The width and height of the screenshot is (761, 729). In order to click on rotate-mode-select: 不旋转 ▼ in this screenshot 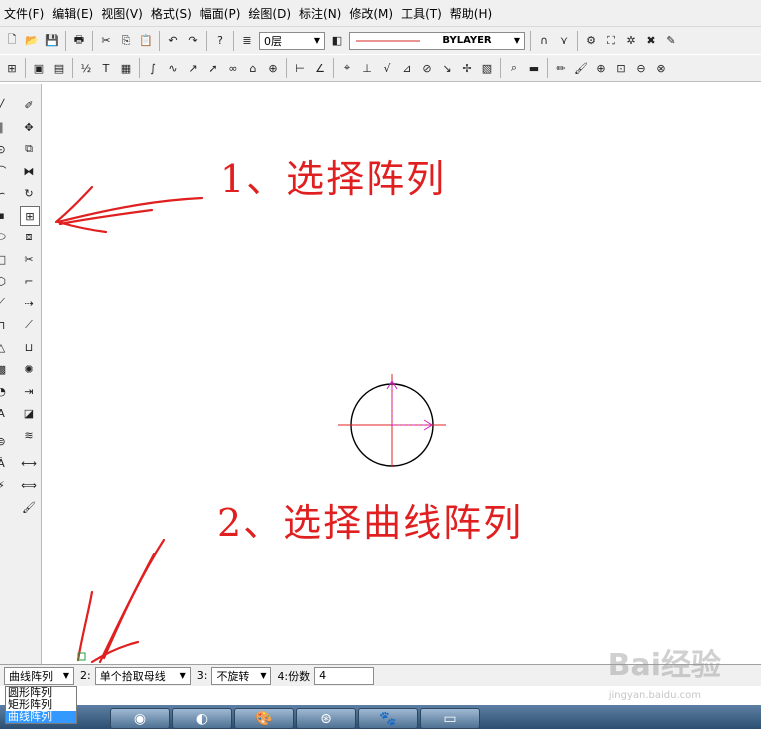, I will do `click(241, 675)`.